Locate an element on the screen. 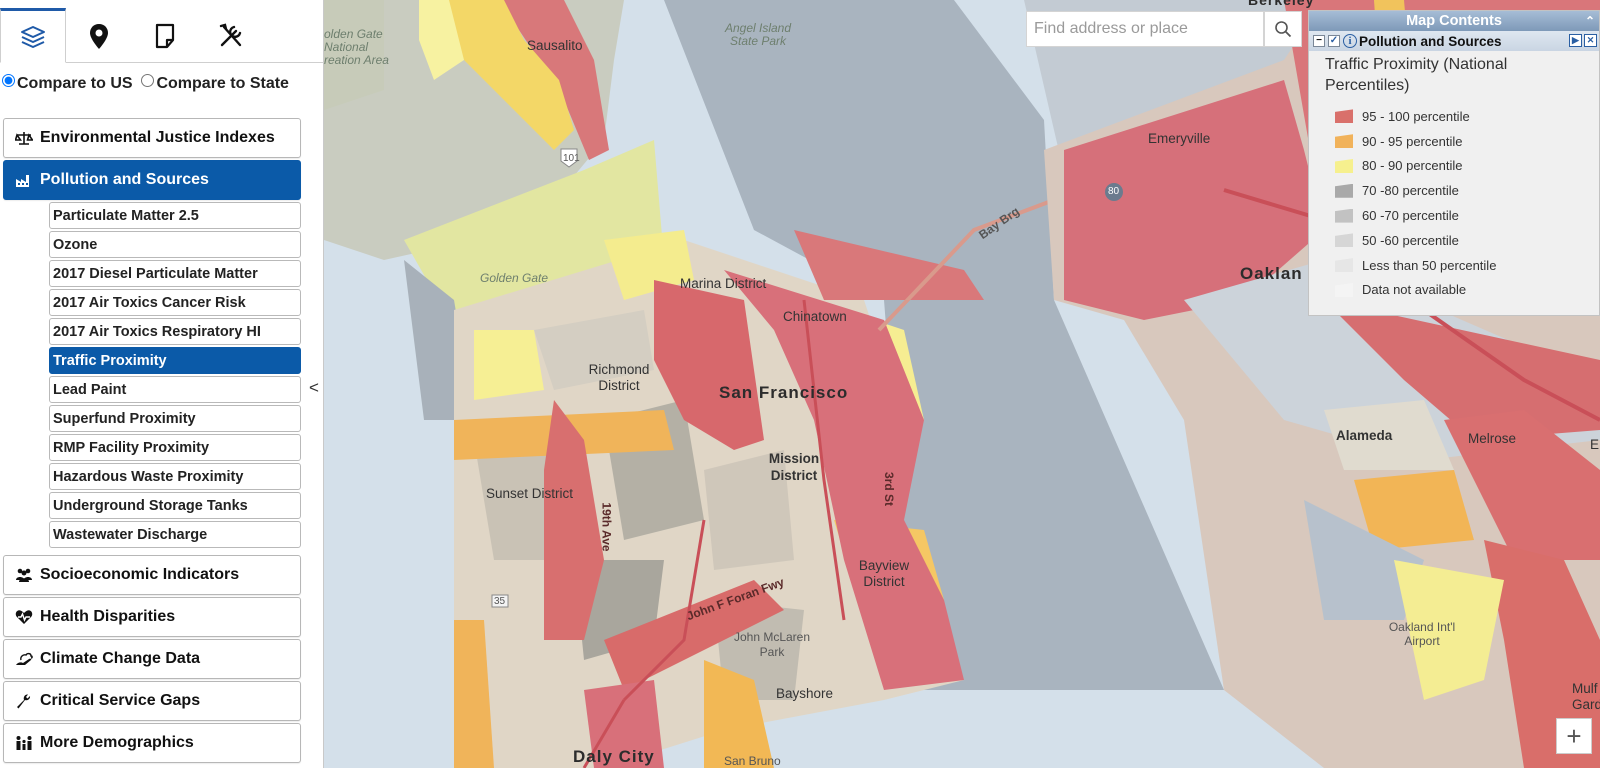 The image size is (1600, 768). wrench-icon is located at coordinates (24, 701).